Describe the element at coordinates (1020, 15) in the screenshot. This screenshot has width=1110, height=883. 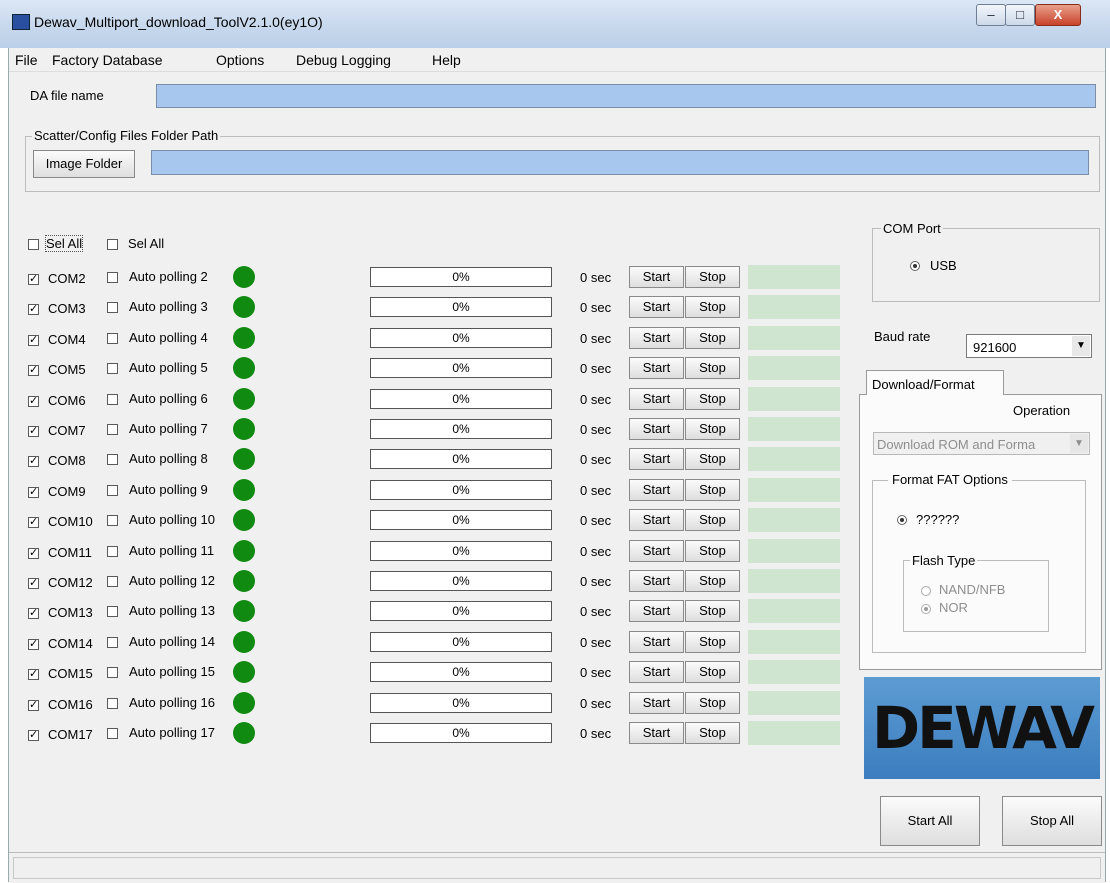
I see `maximize-button: □` at that location.